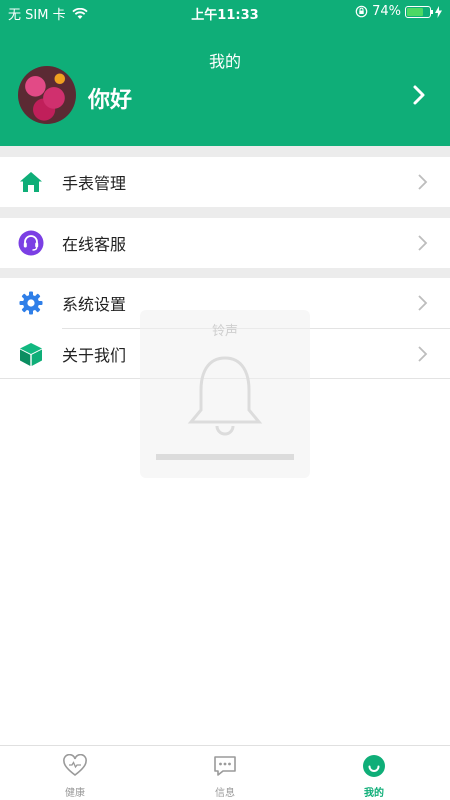  I want to click on menu-item-online-service: 在线客服, so click(225, 243).